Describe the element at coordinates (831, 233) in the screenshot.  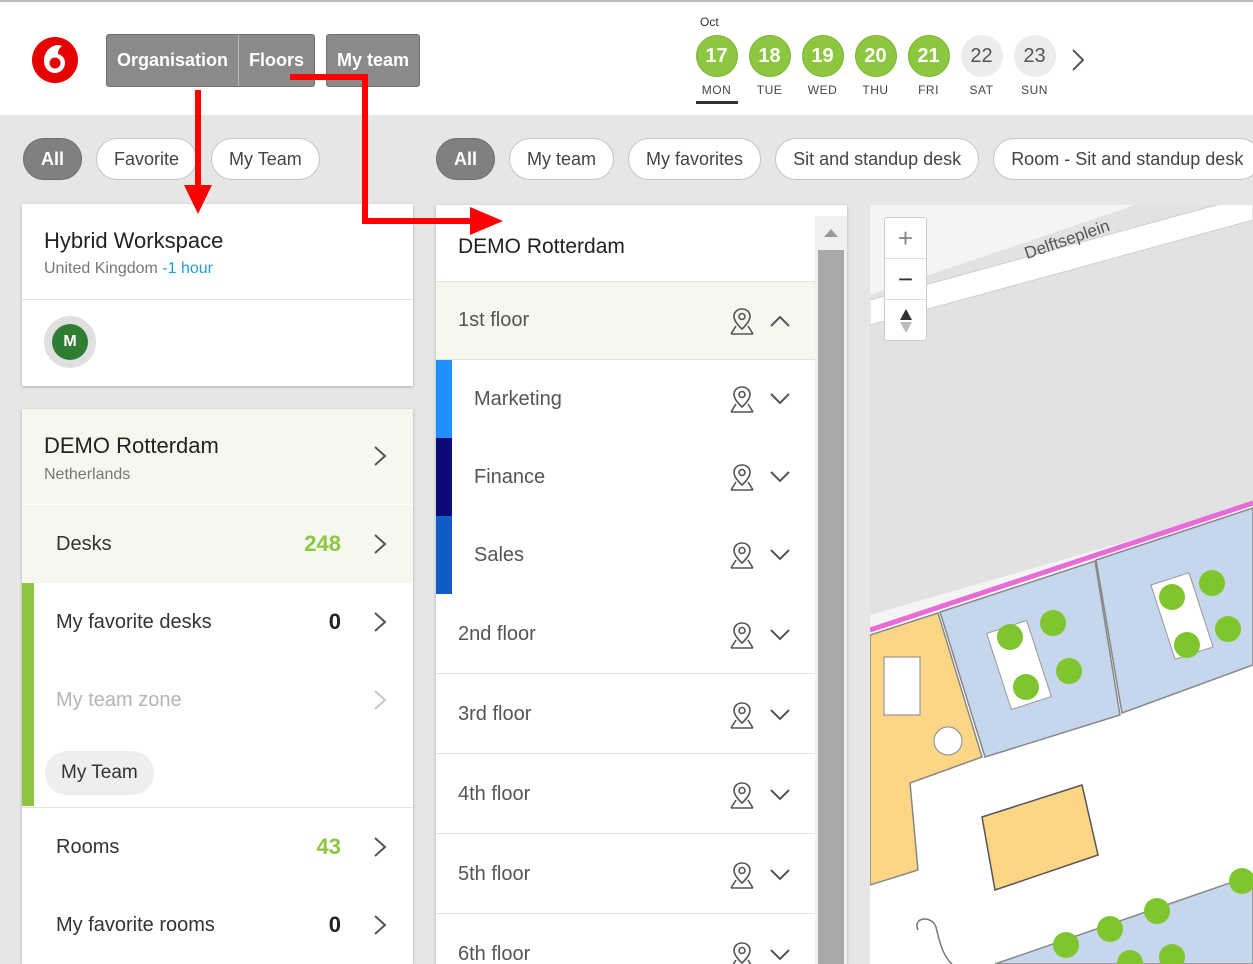
I see `scroll-up-icon` at that location.